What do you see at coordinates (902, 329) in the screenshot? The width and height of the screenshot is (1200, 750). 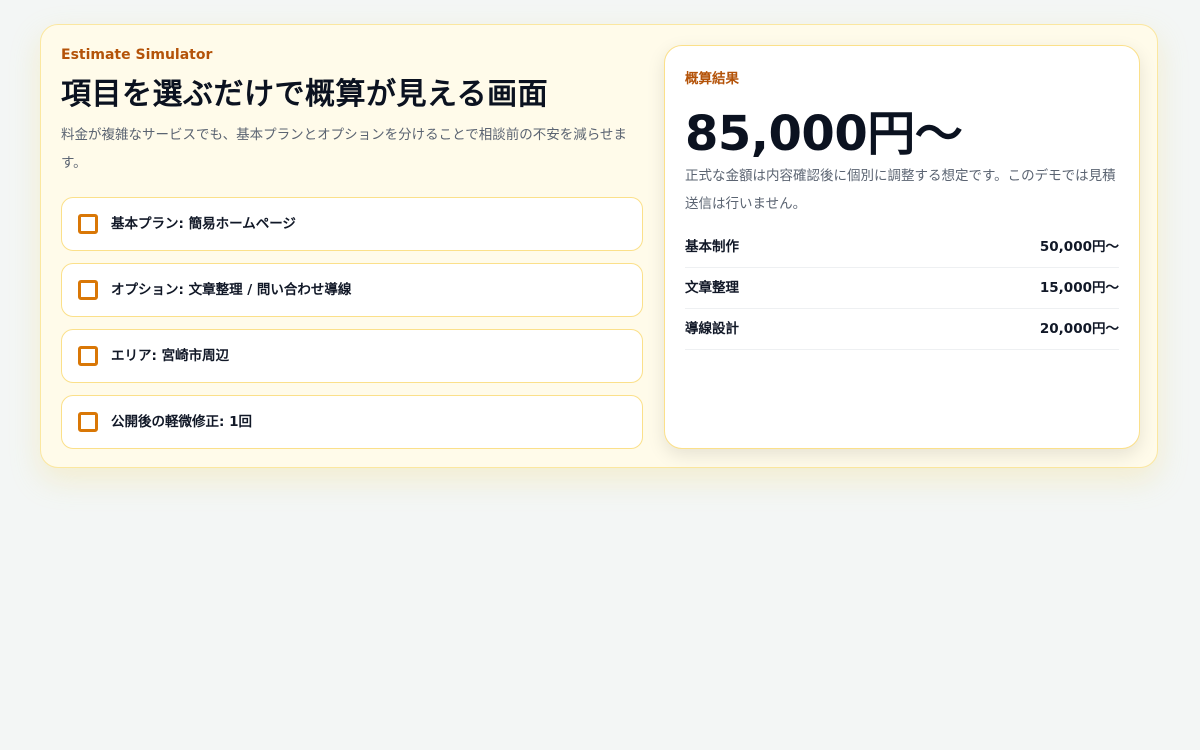 I see `breakdown-row: 導線設計 20,000円〜` at bounding box center [902, 329].